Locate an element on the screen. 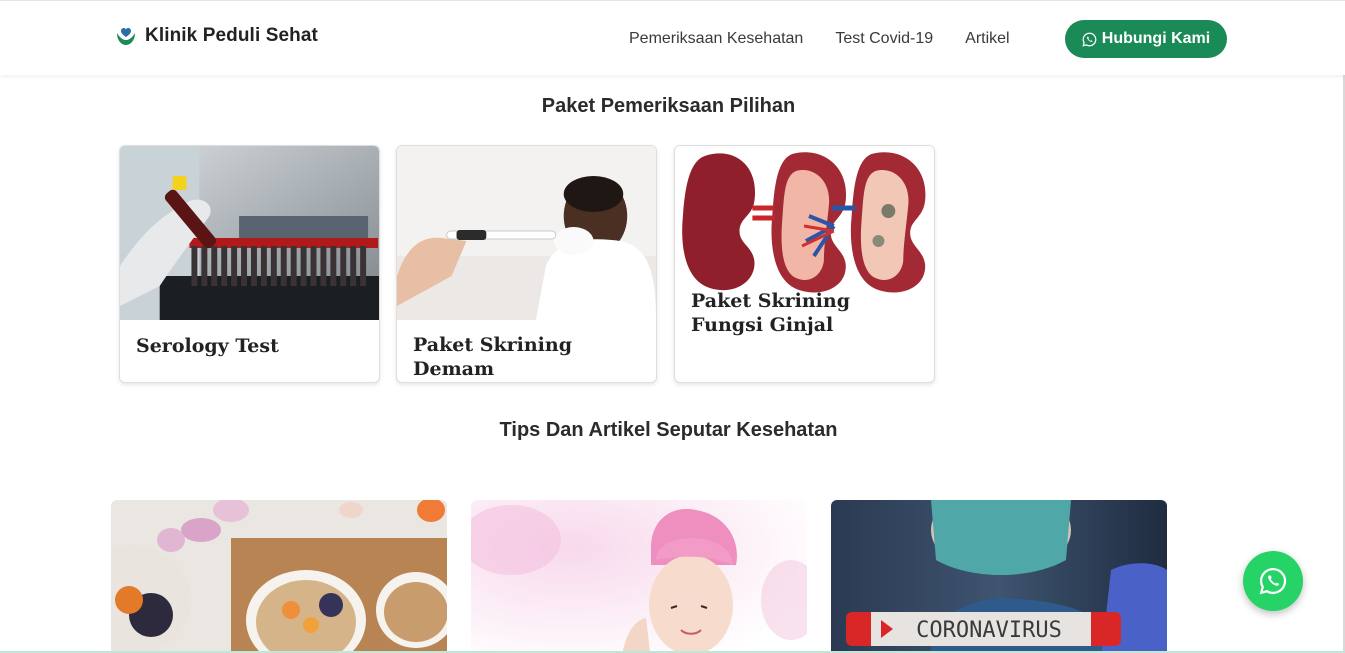 The height and width of the screenshot is (653, 1345). healthy-breakfast-bowl-photo is located at coordinates (279, 576).